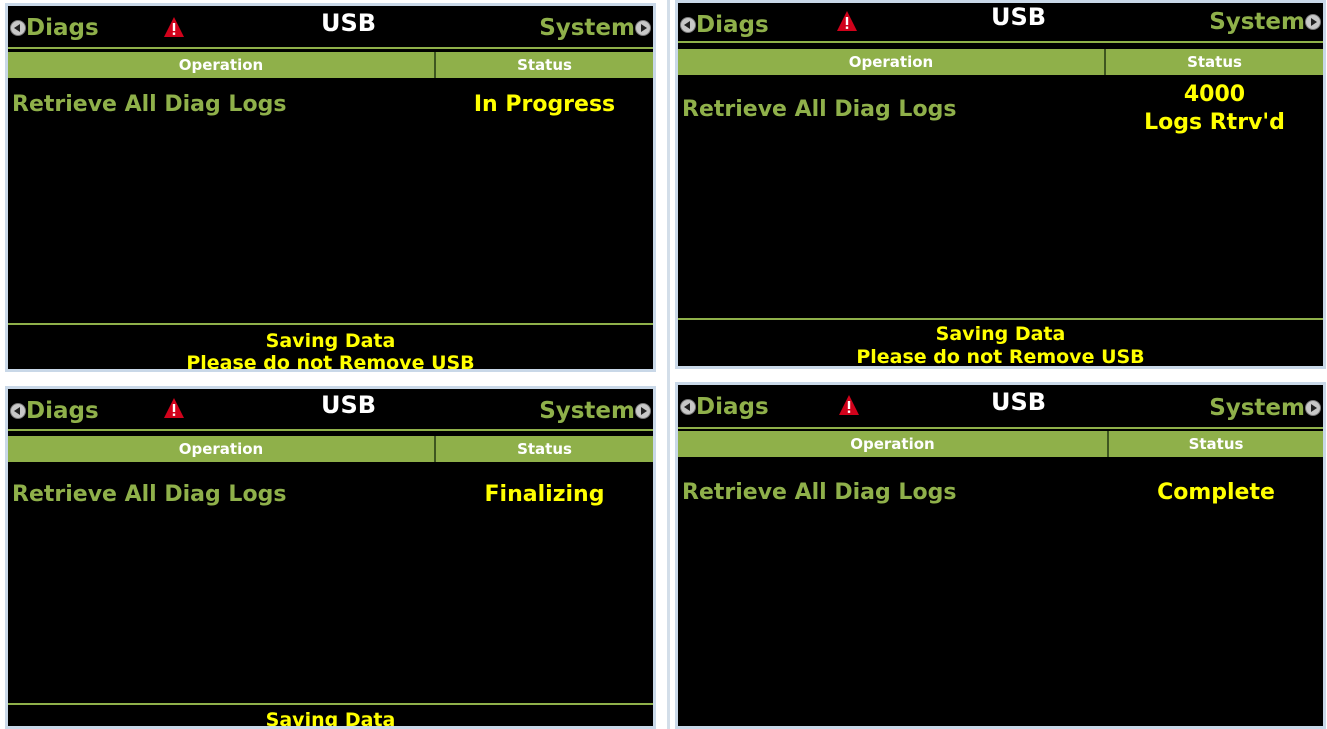 Image resolution: width=1327 pixels, height=729 pixels. What do you see at coordinates (544, 104) in the screenshot?
I see `operation-status: In Progress` at bounding box center [544, 104].